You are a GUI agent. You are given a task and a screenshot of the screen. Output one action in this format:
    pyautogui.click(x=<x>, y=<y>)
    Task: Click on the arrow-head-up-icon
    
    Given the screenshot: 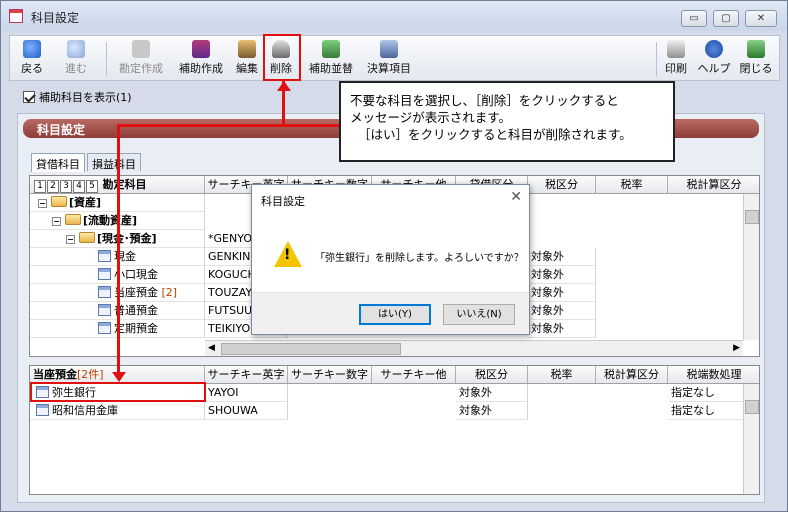 What is the action you would take?
    pyautogui.click(x=284, y=86)
    